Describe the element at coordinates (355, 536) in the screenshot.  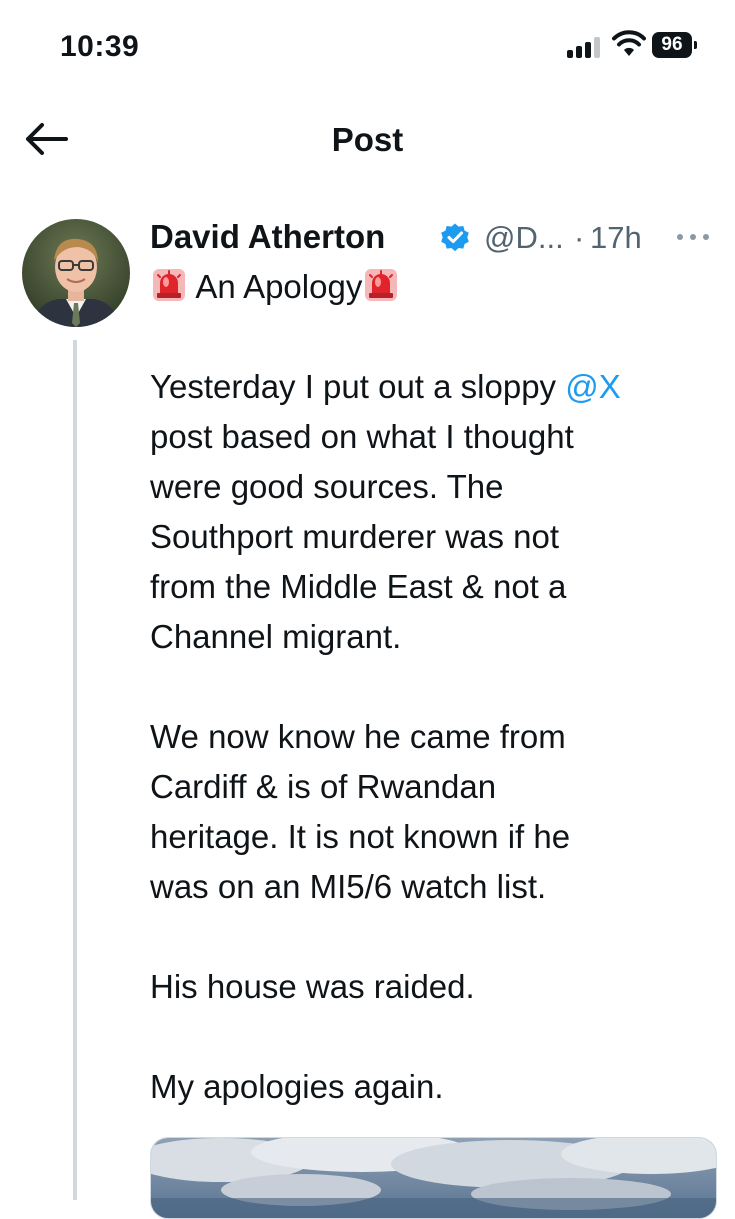
I see `post-text-line: Southport murderer was not` at that location.